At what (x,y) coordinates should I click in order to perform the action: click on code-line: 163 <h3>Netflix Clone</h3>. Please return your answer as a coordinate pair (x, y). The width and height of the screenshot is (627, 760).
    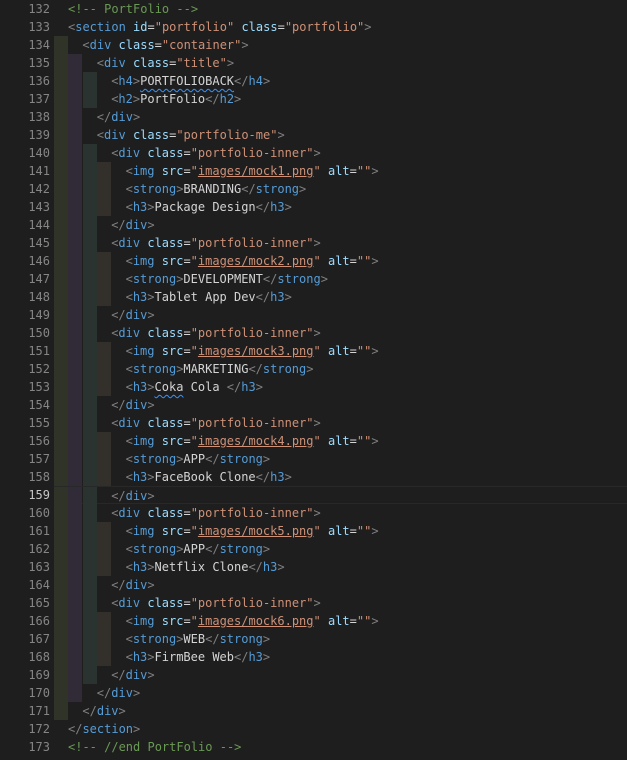
    Looking at the image, I should click on (313, 567).